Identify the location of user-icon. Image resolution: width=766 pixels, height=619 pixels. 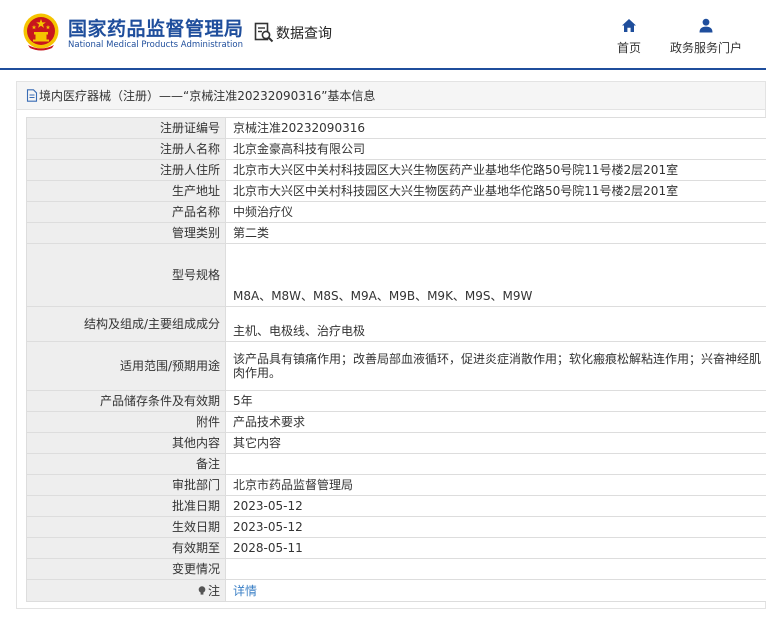
(706, 25).